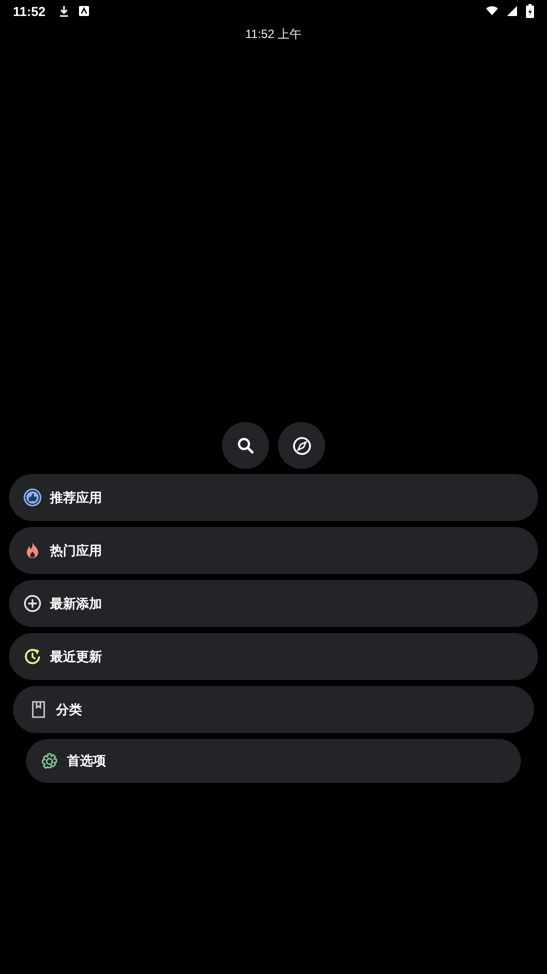  Describe the element at coordinates (492, 11) in the screenshot. I see `wifi-icon` at that location.